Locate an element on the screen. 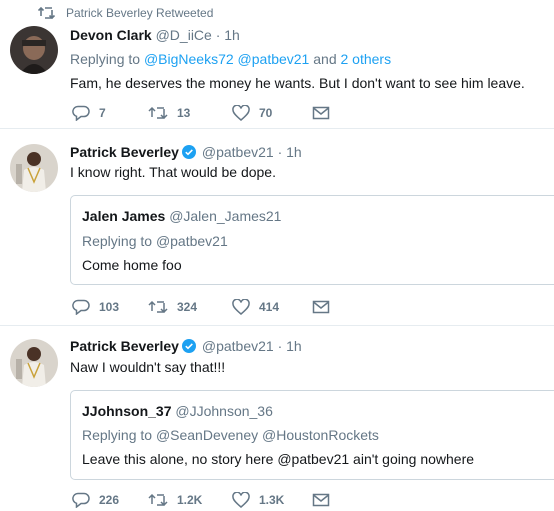 The width and height of the screenshot is (554, 511). reply-button: 103 is located at coordinates (95, 307).